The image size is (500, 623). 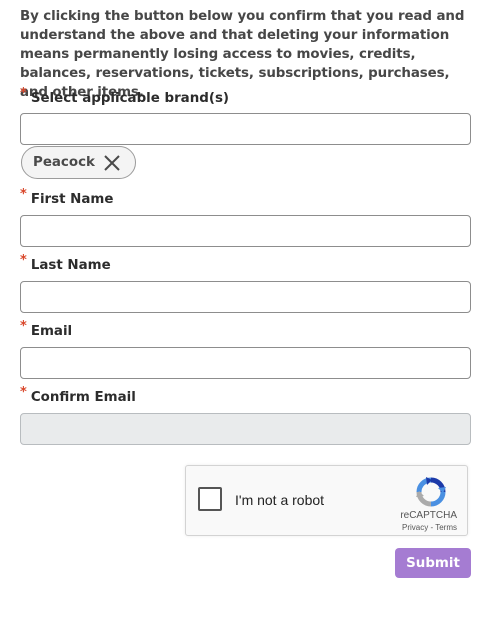 What do you see at coordinates (415, 527) in the screenshot?
I see `recaptcha-privacy-link: Privacy` at bounding box center [415, 527].